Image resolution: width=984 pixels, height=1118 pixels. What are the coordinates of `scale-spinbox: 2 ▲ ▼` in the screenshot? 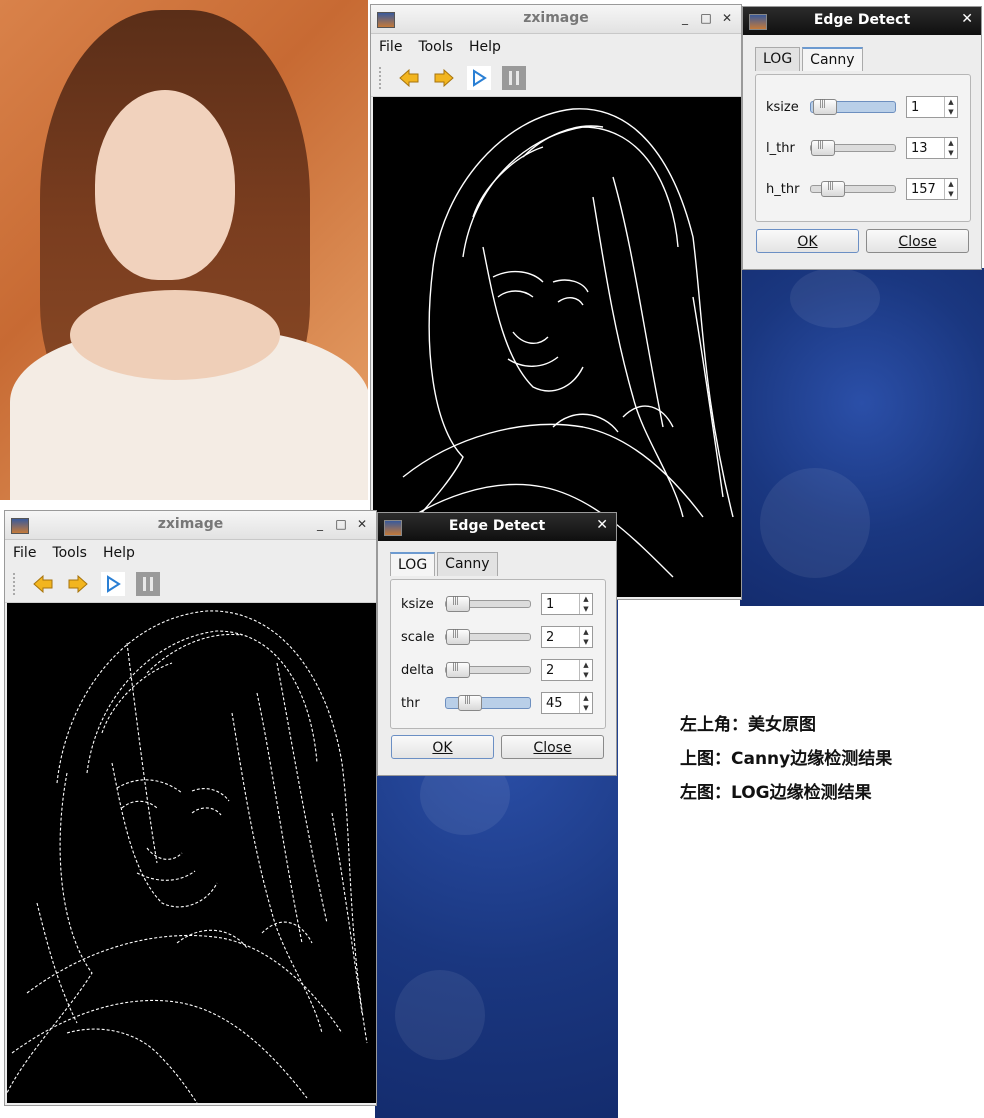 It's located at (567, 637).